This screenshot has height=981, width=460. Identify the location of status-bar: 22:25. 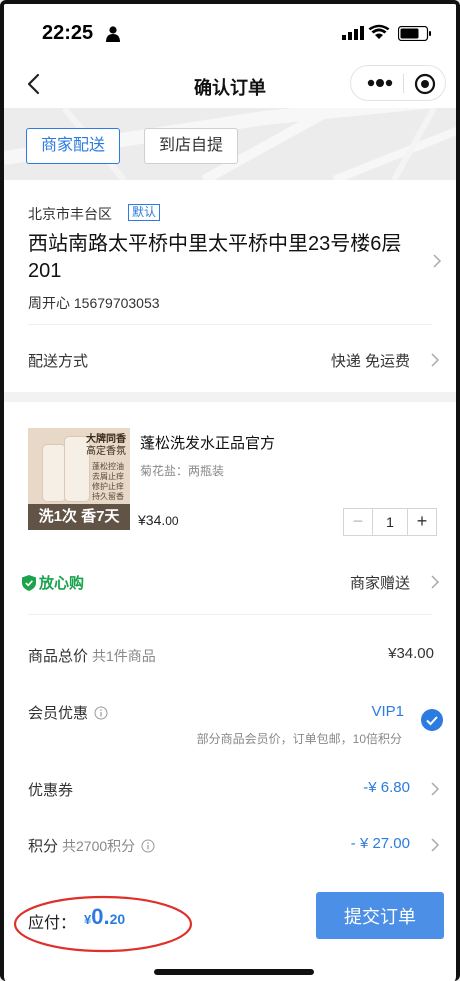
(230, 33).